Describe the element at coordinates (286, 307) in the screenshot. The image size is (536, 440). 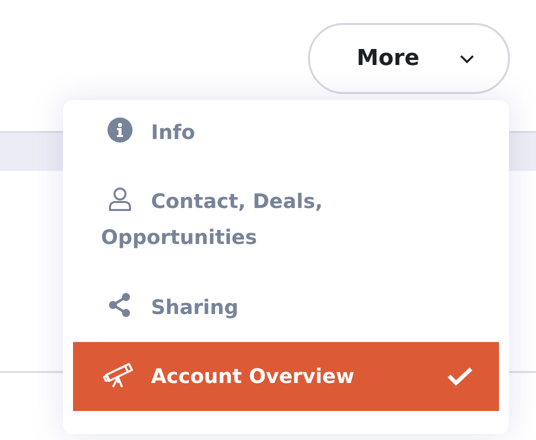
I see `menu-item: Sharing` at that location.